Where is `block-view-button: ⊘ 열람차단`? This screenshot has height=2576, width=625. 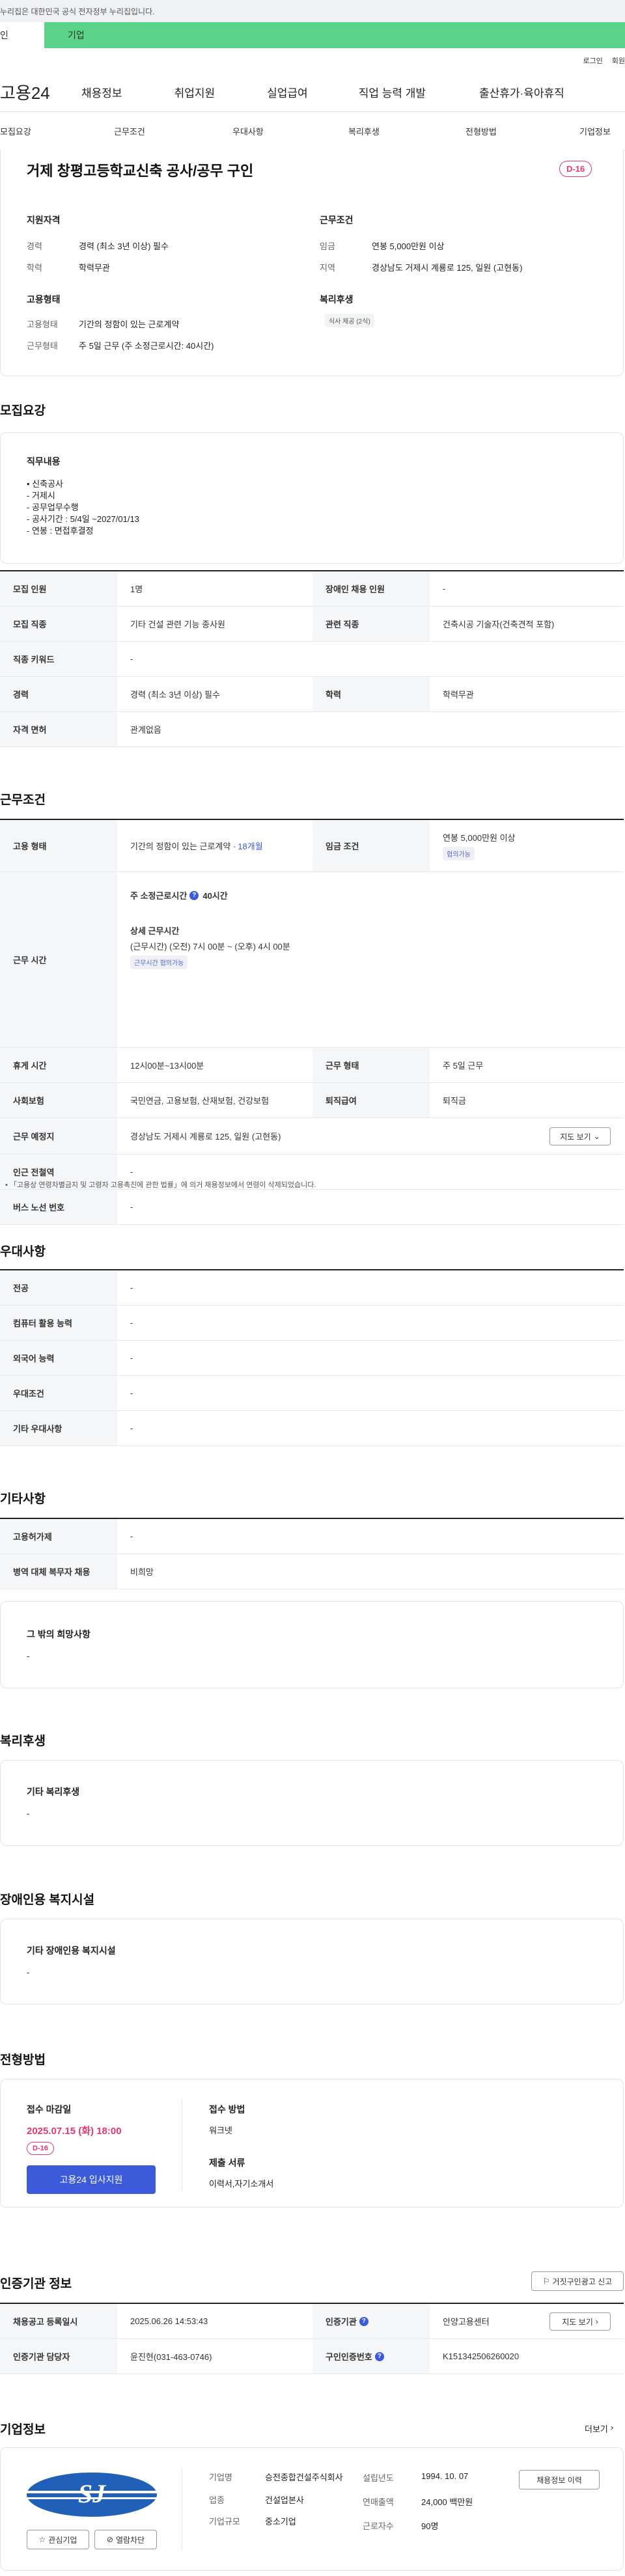
block-view-button: ⊘ 열람차단 is located at coordinates (125, 2539).